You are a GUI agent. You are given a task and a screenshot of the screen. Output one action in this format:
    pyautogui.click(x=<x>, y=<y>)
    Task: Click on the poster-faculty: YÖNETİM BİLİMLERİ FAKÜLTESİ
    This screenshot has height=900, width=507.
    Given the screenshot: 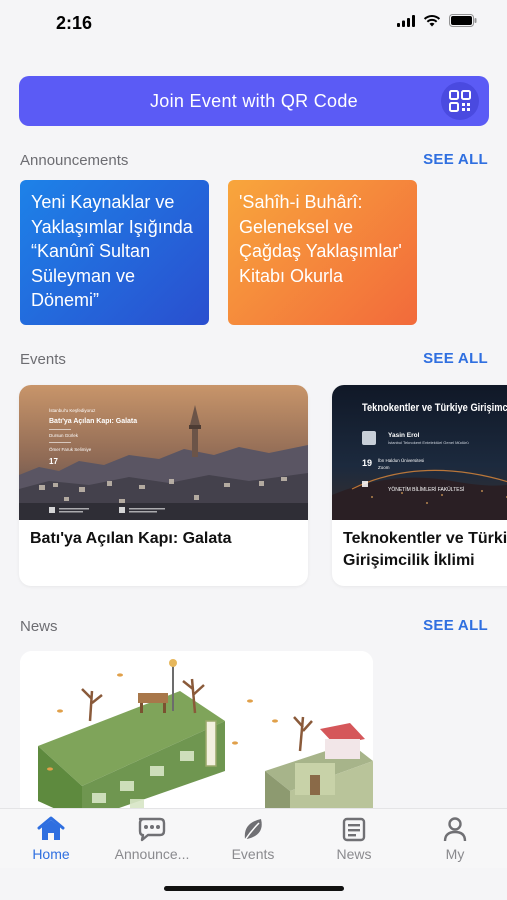 What is the action you would take?
    pyautogui.click(x=426, y=489)
    